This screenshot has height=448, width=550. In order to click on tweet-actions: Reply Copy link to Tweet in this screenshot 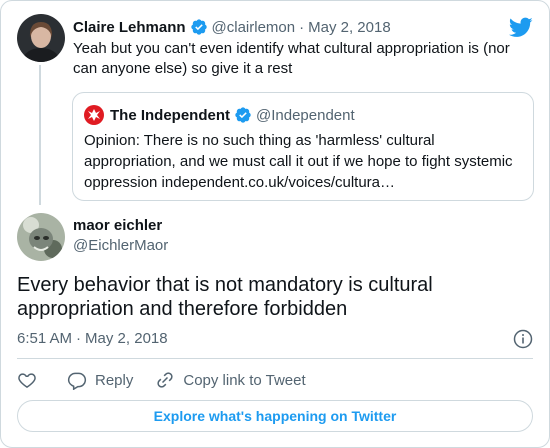, I will do `click(172, 380)`.